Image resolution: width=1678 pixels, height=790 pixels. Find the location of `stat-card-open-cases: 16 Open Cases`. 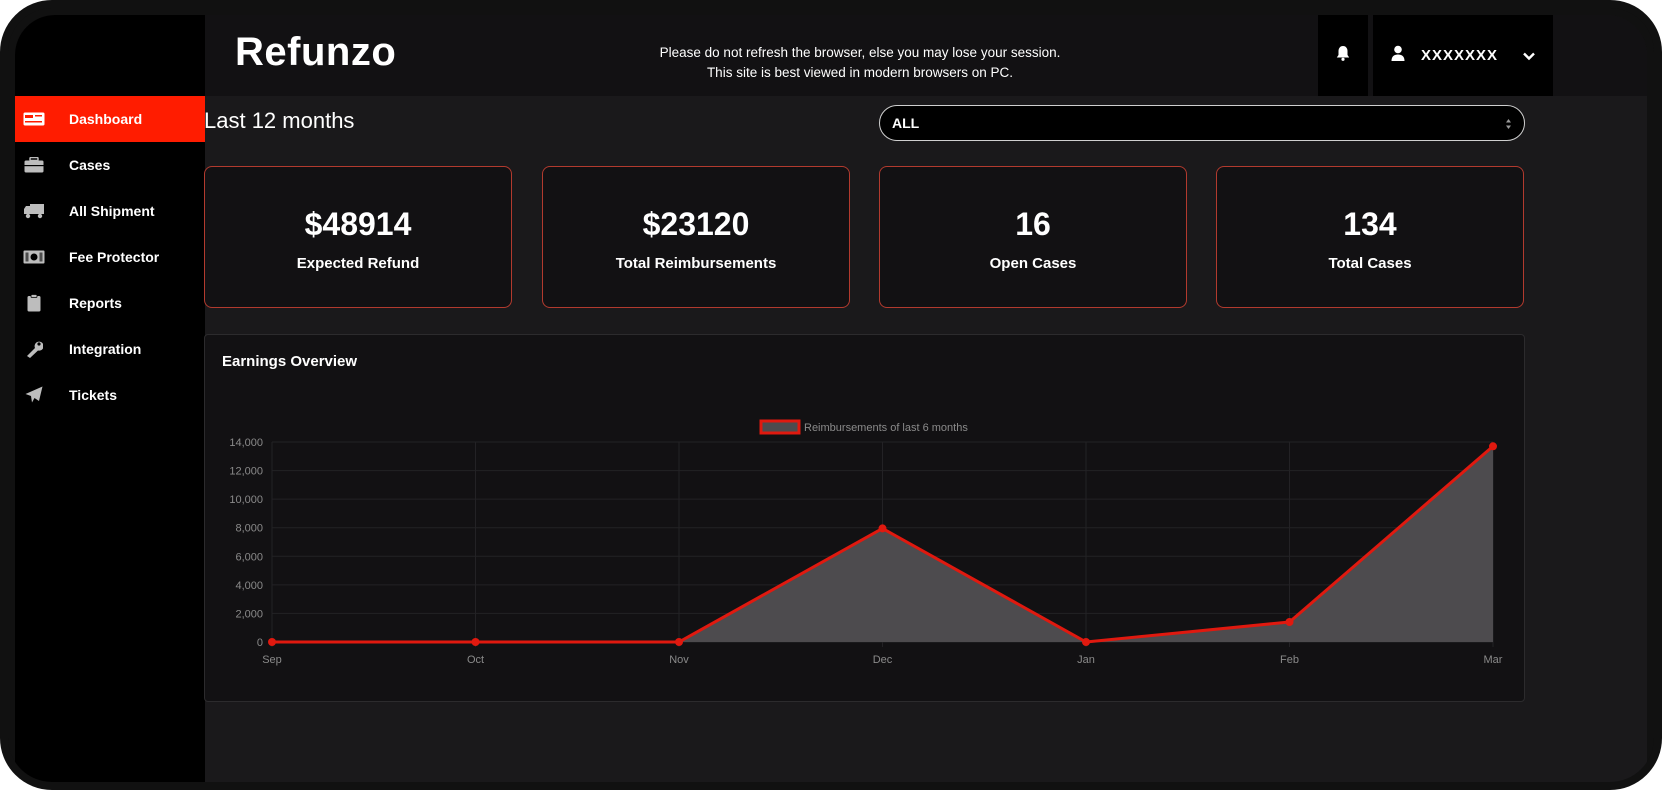

stat-card-open-cases: 16 Open Cases is located at coordinates (1033, 237).